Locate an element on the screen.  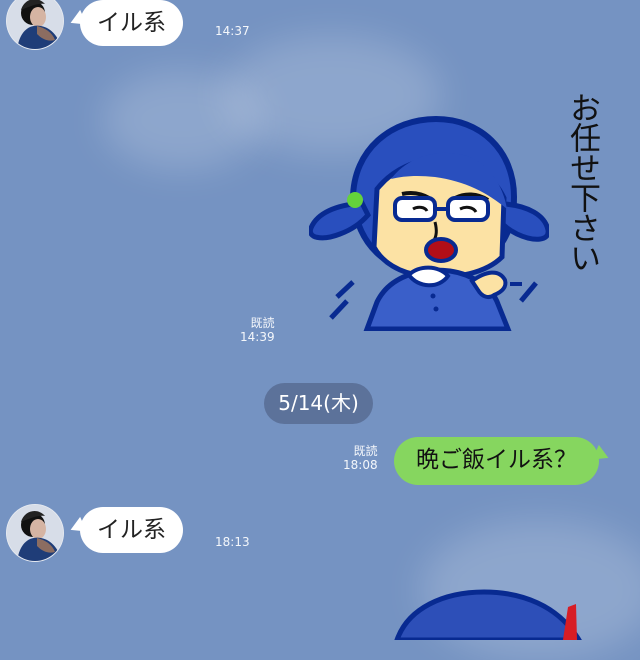
message-meta: 既読 14:39 is located at coordinates (257, 330).